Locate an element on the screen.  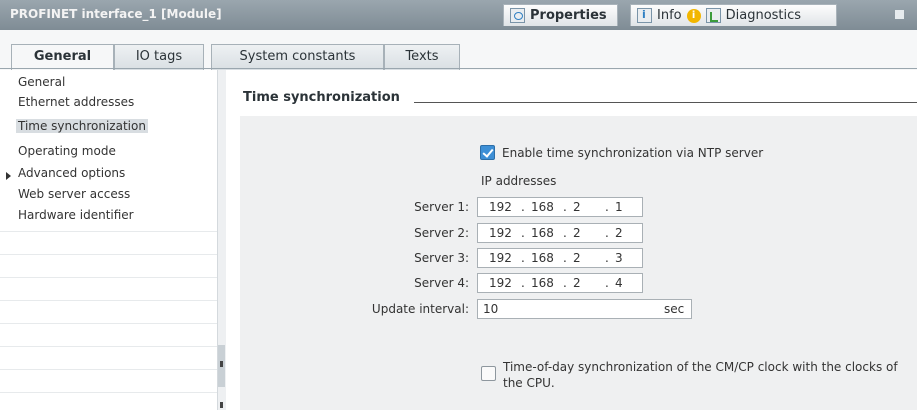
sidebar-item-web-server-access: Web server access is located at coordinates (74, 194).